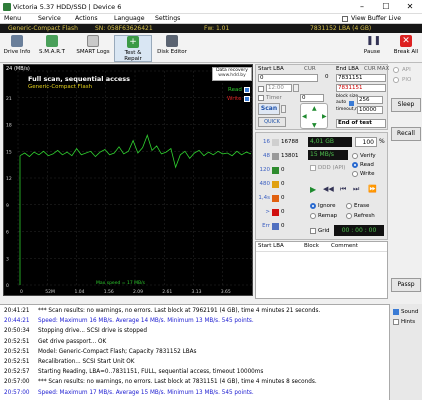  What do you see at coordinates (406, 105) in the screenshot?
I see `sleep-button: Sleep` at bounding box center [406, 105].